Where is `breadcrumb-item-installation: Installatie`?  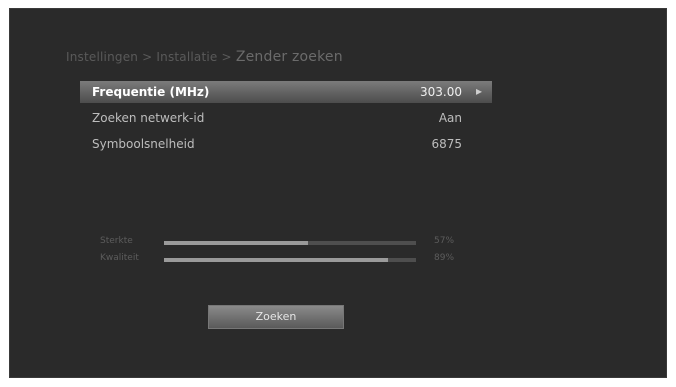 breadcrumb-item-installation: Installatie is located at coordinates (186, 57).